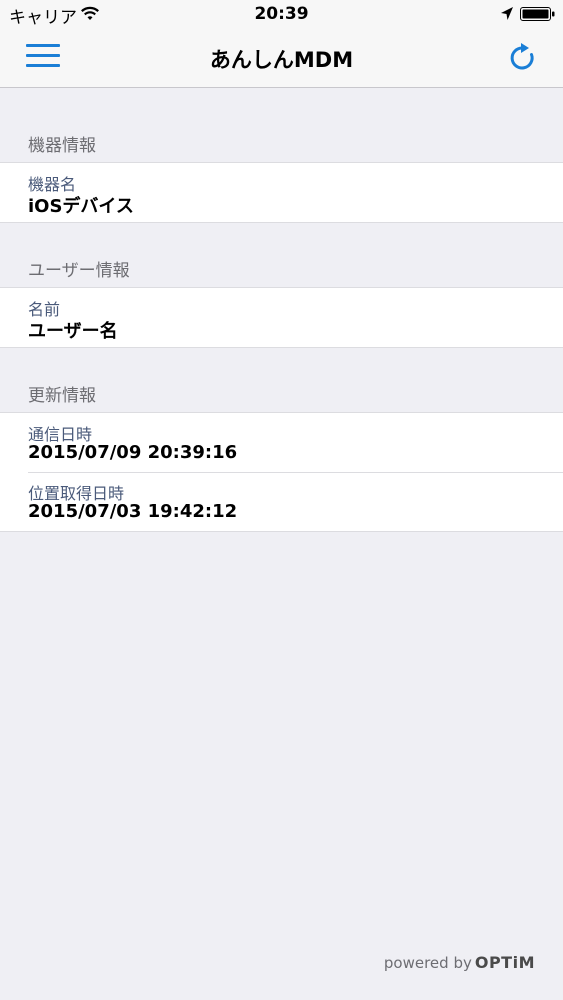 The height and width of the screenshot is (1000, 563). Describe the element at coordinates (523, 58) in the screenshot. I see `refresh-icon` at that location.